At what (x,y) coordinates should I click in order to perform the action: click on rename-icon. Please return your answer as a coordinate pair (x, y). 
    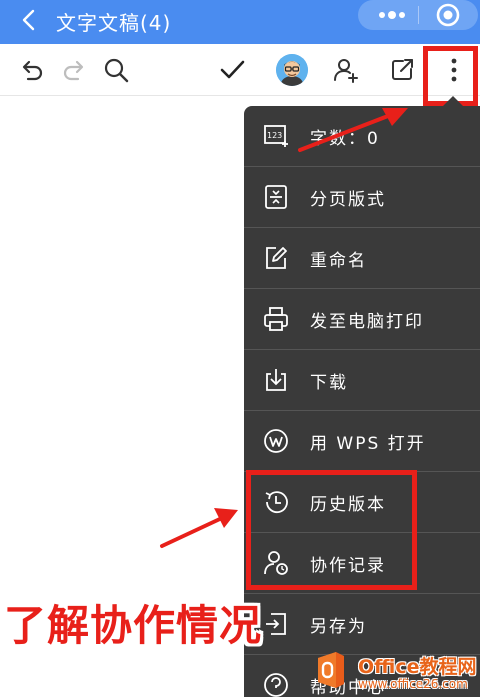
    Looking at the image, I should click on (276, 258).